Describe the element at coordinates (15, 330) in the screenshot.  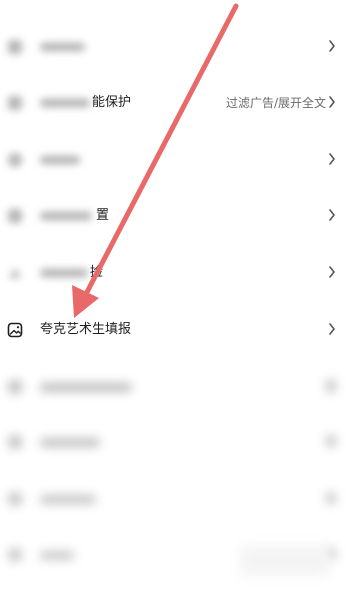
I see `image-icon` at that location.